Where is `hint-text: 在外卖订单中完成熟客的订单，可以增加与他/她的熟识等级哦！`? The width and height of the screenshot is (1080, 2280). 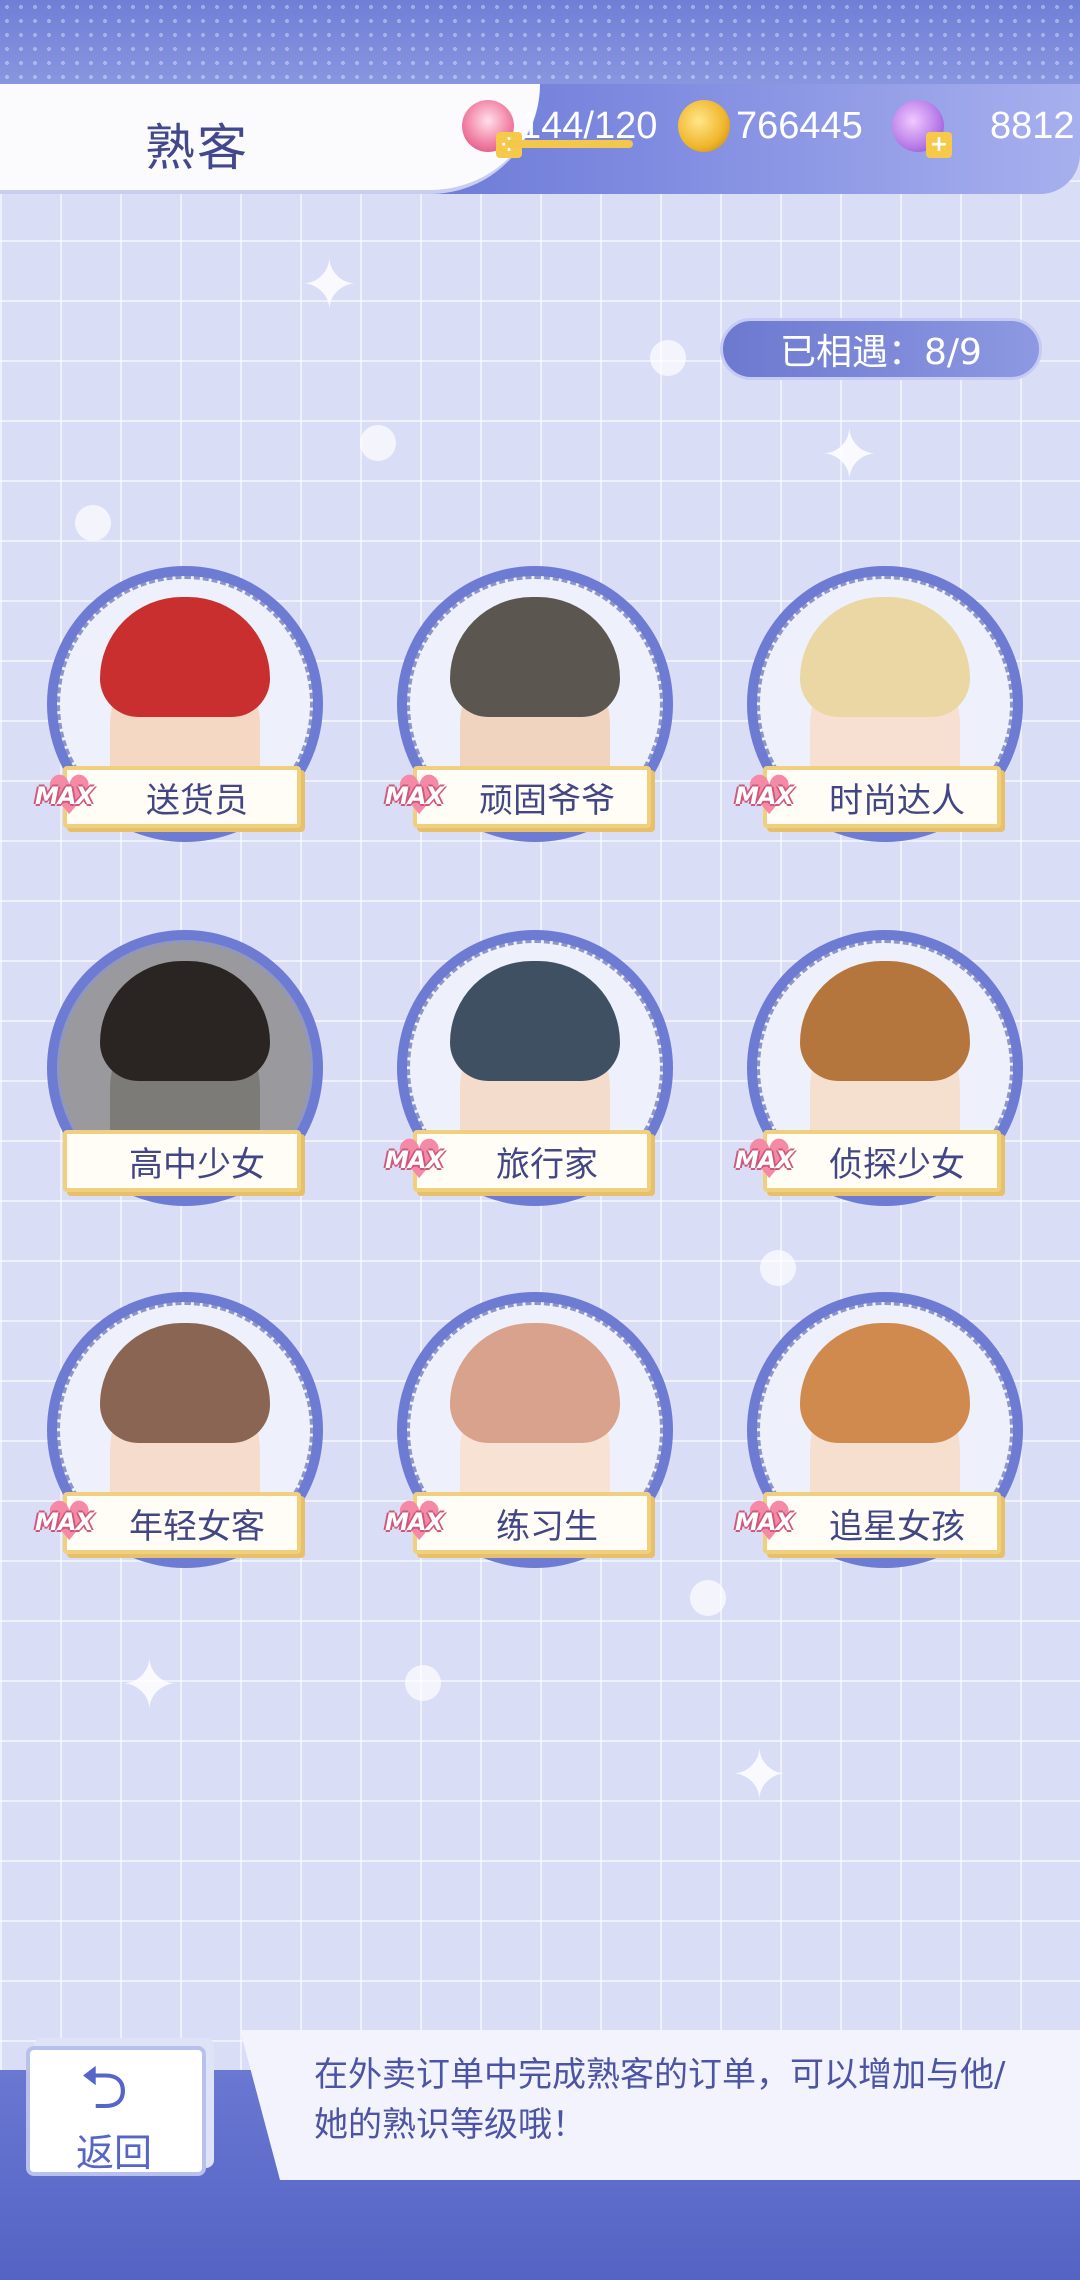 hint-text: 在外卖订单中完成熟客的订单，可以增加与他/她的熟识等级哦！ is located at coordinates (660, 2100).